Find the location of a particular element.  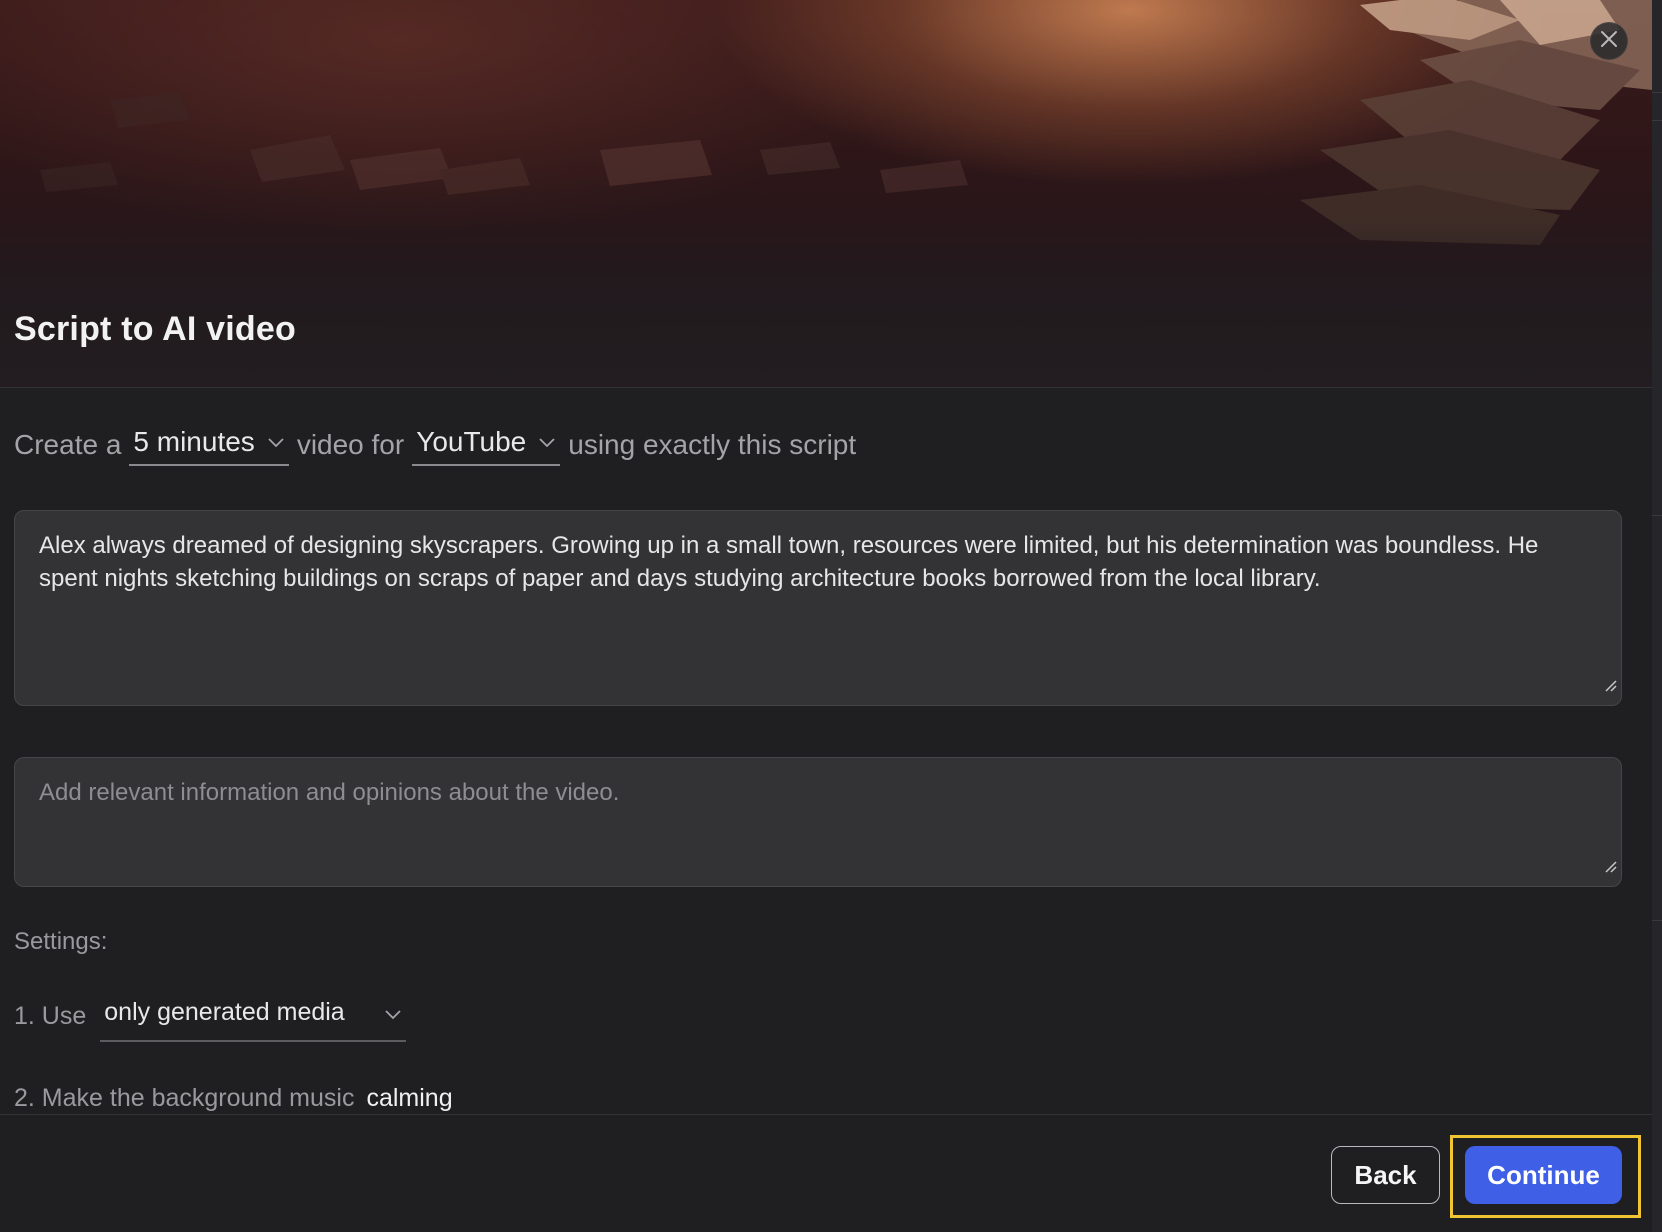

media-setting-prefix: 1. Use is located at coordinates (50, 1015).